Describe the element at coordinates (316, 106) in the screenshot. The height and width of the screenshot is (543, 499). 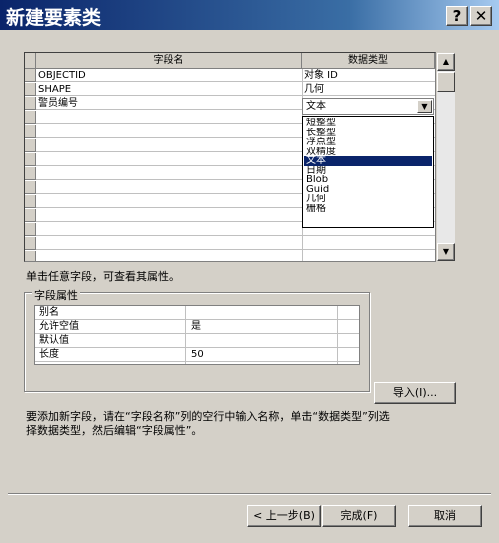
I see `combo-value: 文本` at that location.